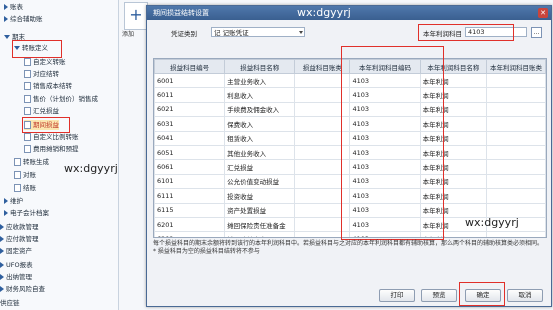  I want to click on nav-item: 售价（计划价）销售成, so click(61, 99).